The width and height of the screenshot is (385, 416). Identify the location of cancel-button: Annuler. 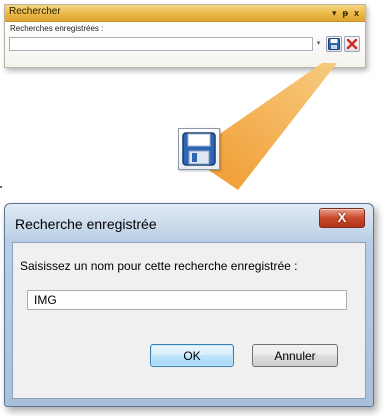
(295, 355).